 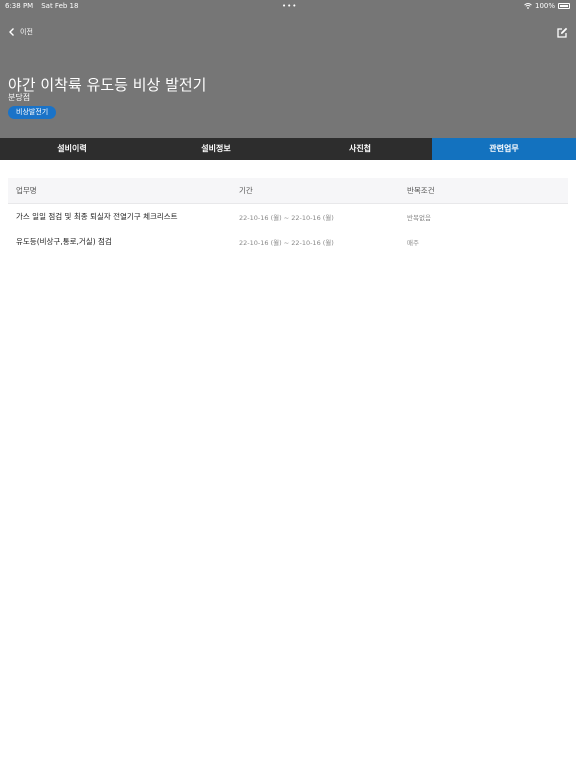 What do you see at coordinates (19, 97) in the screenshot?
I see `equipment-location: 분당점` at bounding box center [19, 97].